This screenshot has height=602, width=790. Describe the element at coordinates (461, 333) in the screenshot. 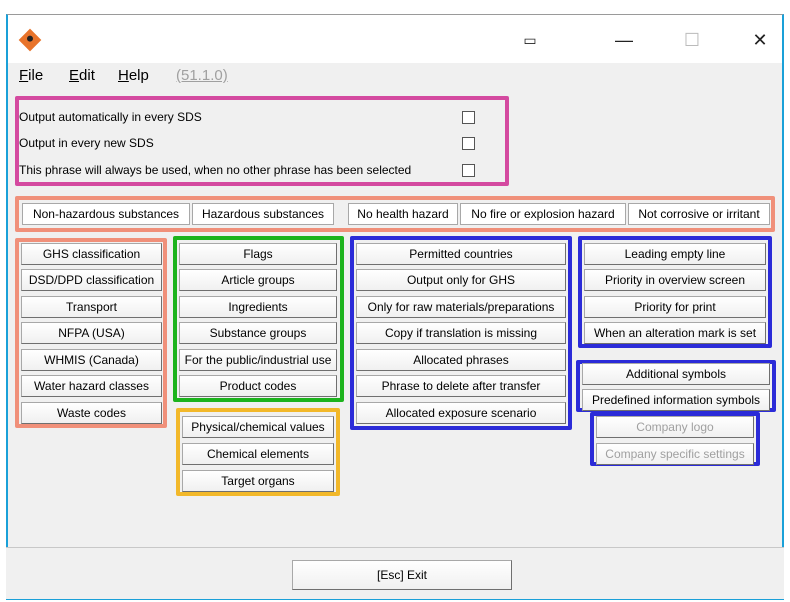

I see `copy-translation-button: Copy if translation is missing` at that location.